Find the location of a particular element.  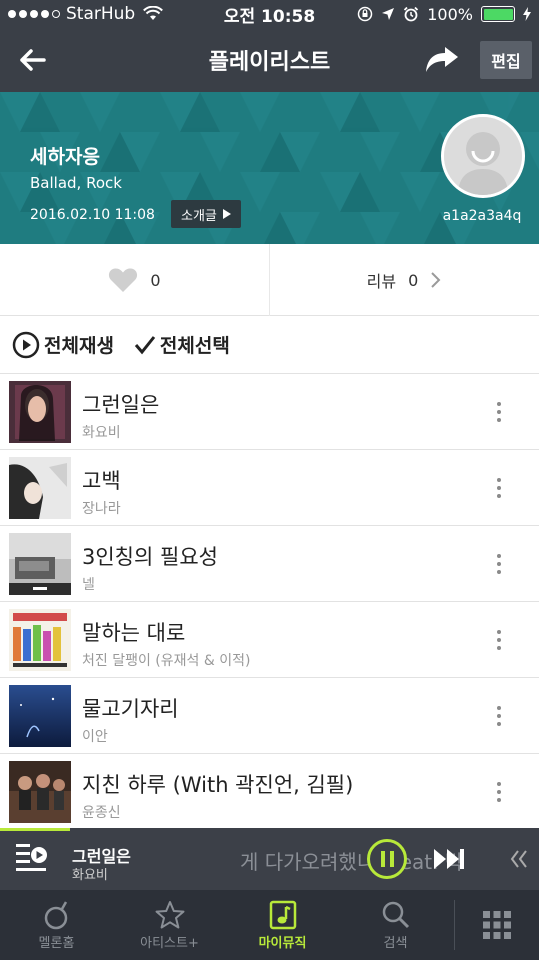

charging-icon is located at coordinates (527, 14).